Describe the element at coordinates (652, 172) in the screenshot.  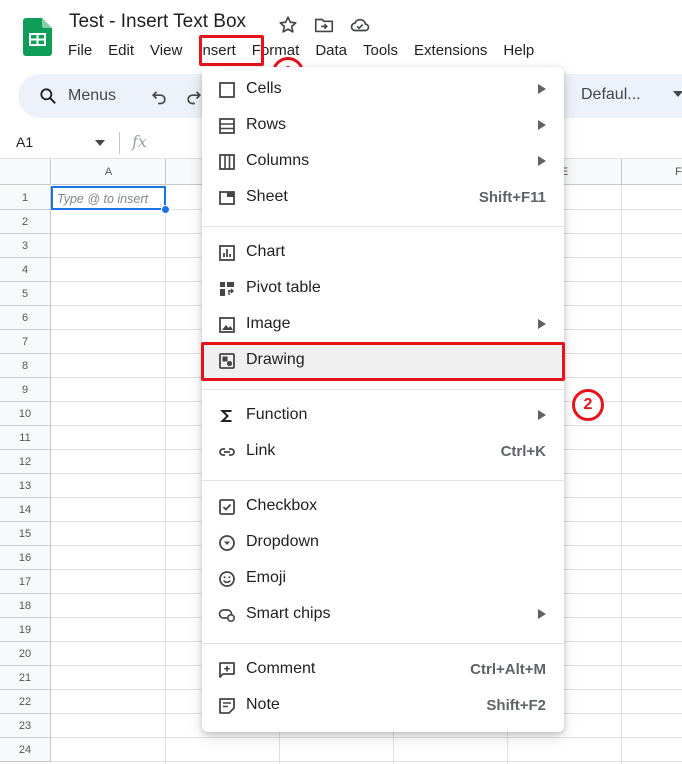
I see `column-header-f: F` at that location.